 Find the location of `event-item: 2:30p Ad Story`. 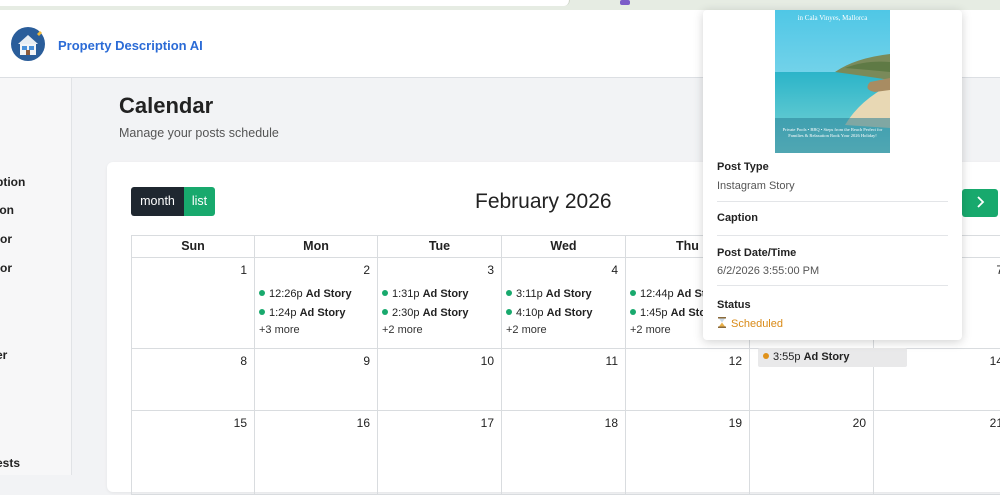

event-item: 2:30p Ad Story is located at coordinates (425, 313).